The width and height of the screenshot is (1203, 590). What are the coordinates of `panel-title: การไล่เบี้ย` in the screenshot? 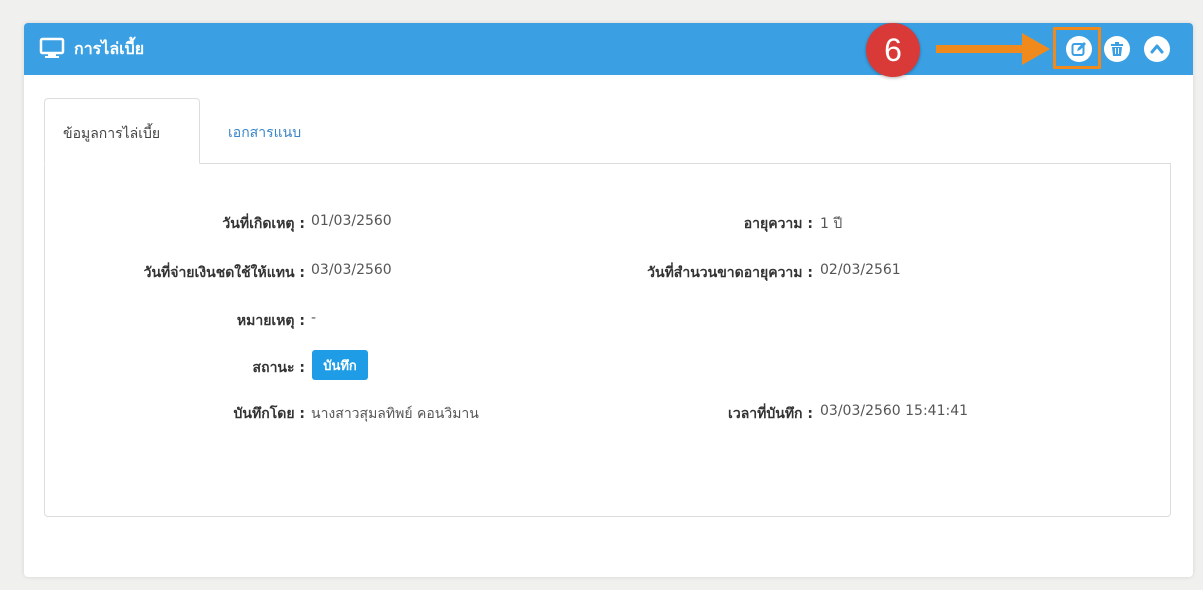 It's located at (109, 48).